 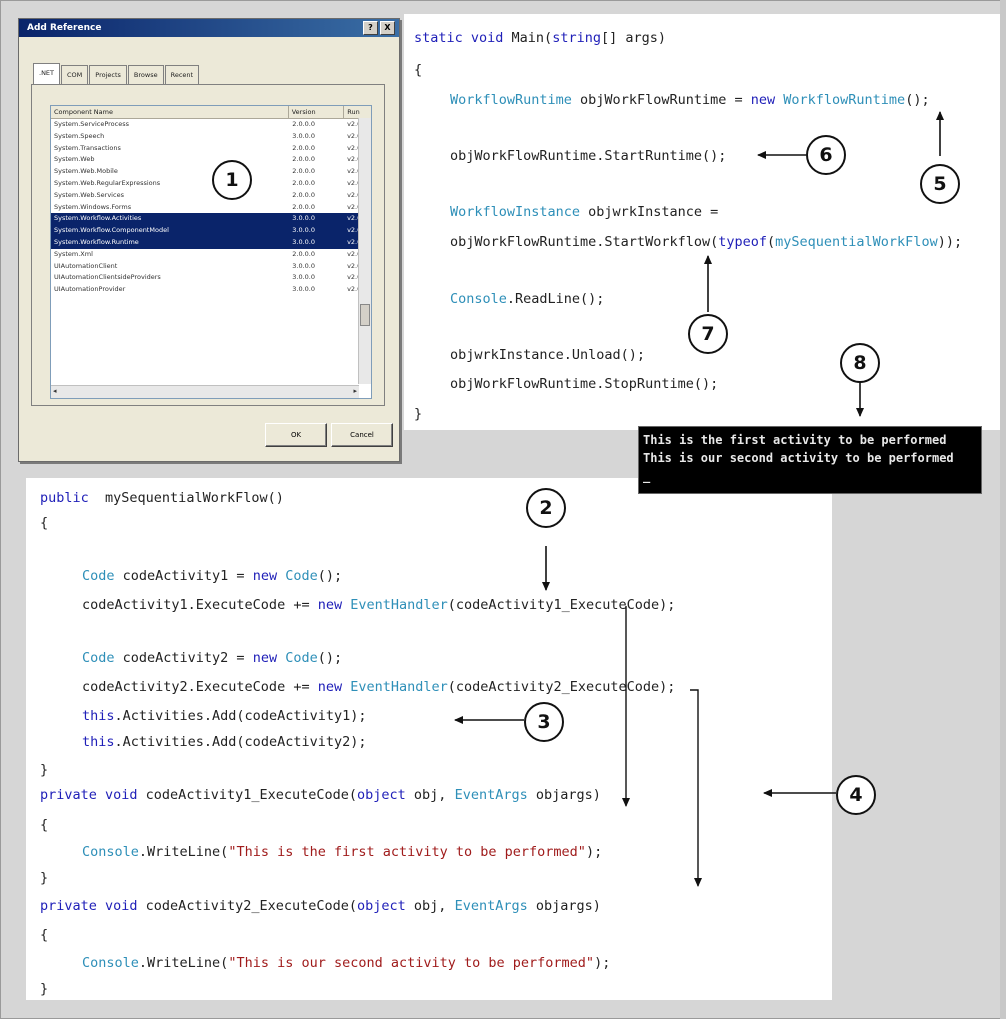 I want to click on component-name: System.Web, so click(x=74, y=159).